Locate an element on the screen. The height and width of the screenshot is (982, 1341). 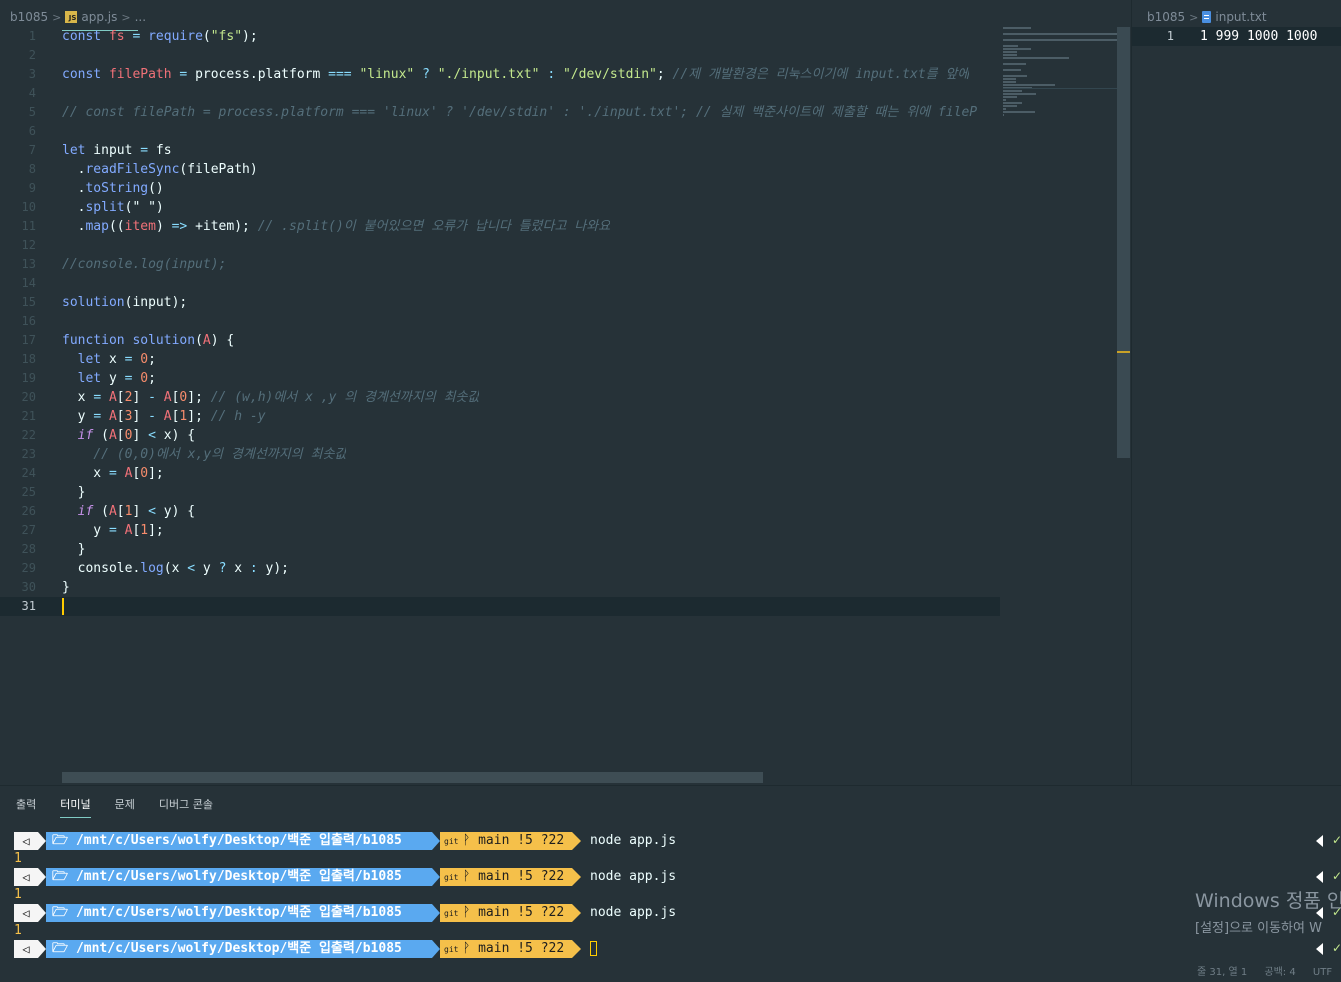
encoding: UTF is located at coordinates (1322, 972).